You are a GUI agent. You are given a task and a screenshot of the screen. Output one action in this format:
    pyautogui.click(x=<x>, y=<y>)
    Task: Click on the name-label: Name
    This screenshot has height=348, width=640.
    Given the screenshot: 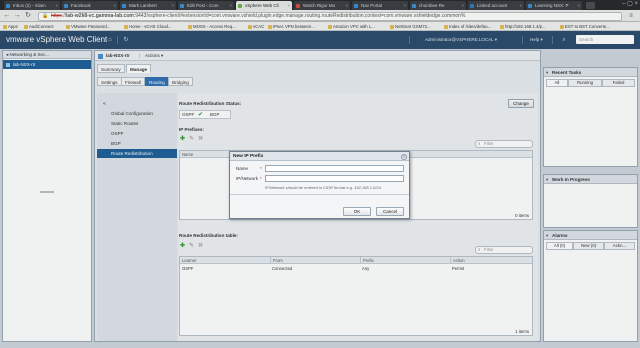 What is the action you would take?
    pyautogui.click(x=242, y=168)
    